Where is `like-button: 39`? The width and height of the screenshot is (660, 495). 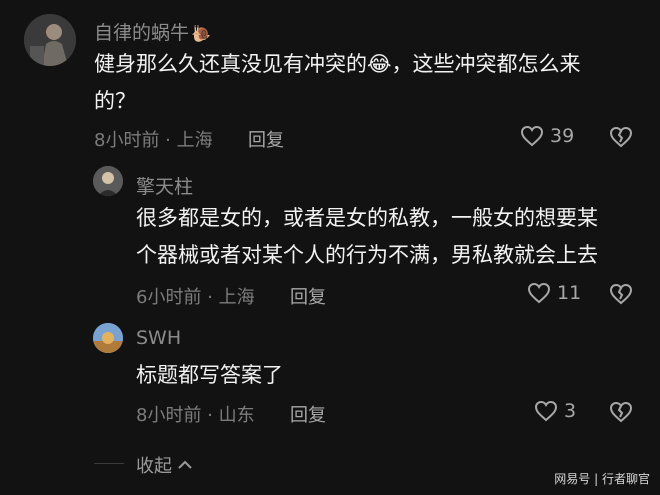 like-button: 39 is located at coordinates (547, 136).